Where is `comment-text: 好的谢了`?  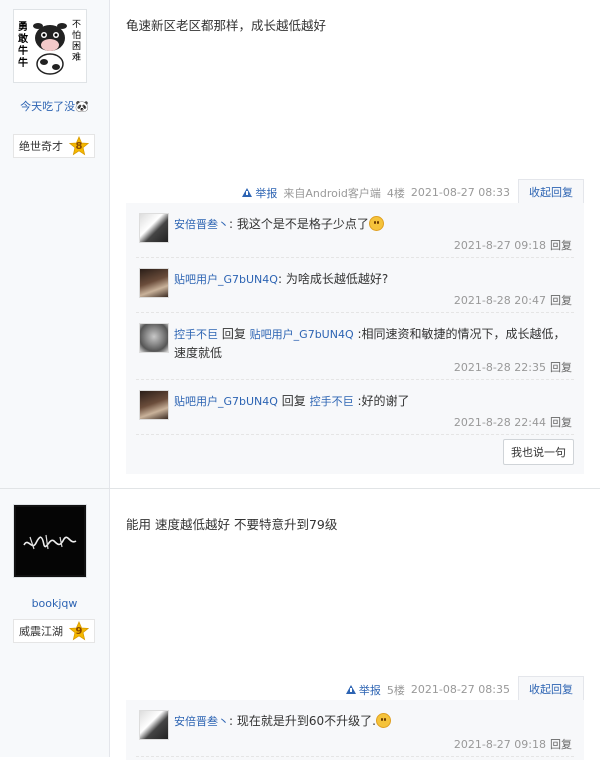 comment-text: 好的谢了 is located at coordinates (385, 401).